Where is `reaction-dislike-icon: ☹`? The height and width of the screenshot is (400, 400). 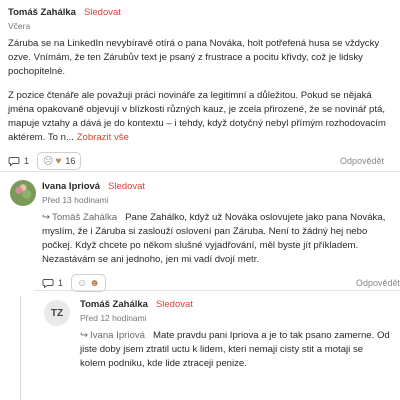 reaction-dislike-icon: ☹ is located at coordinates (48, 161).